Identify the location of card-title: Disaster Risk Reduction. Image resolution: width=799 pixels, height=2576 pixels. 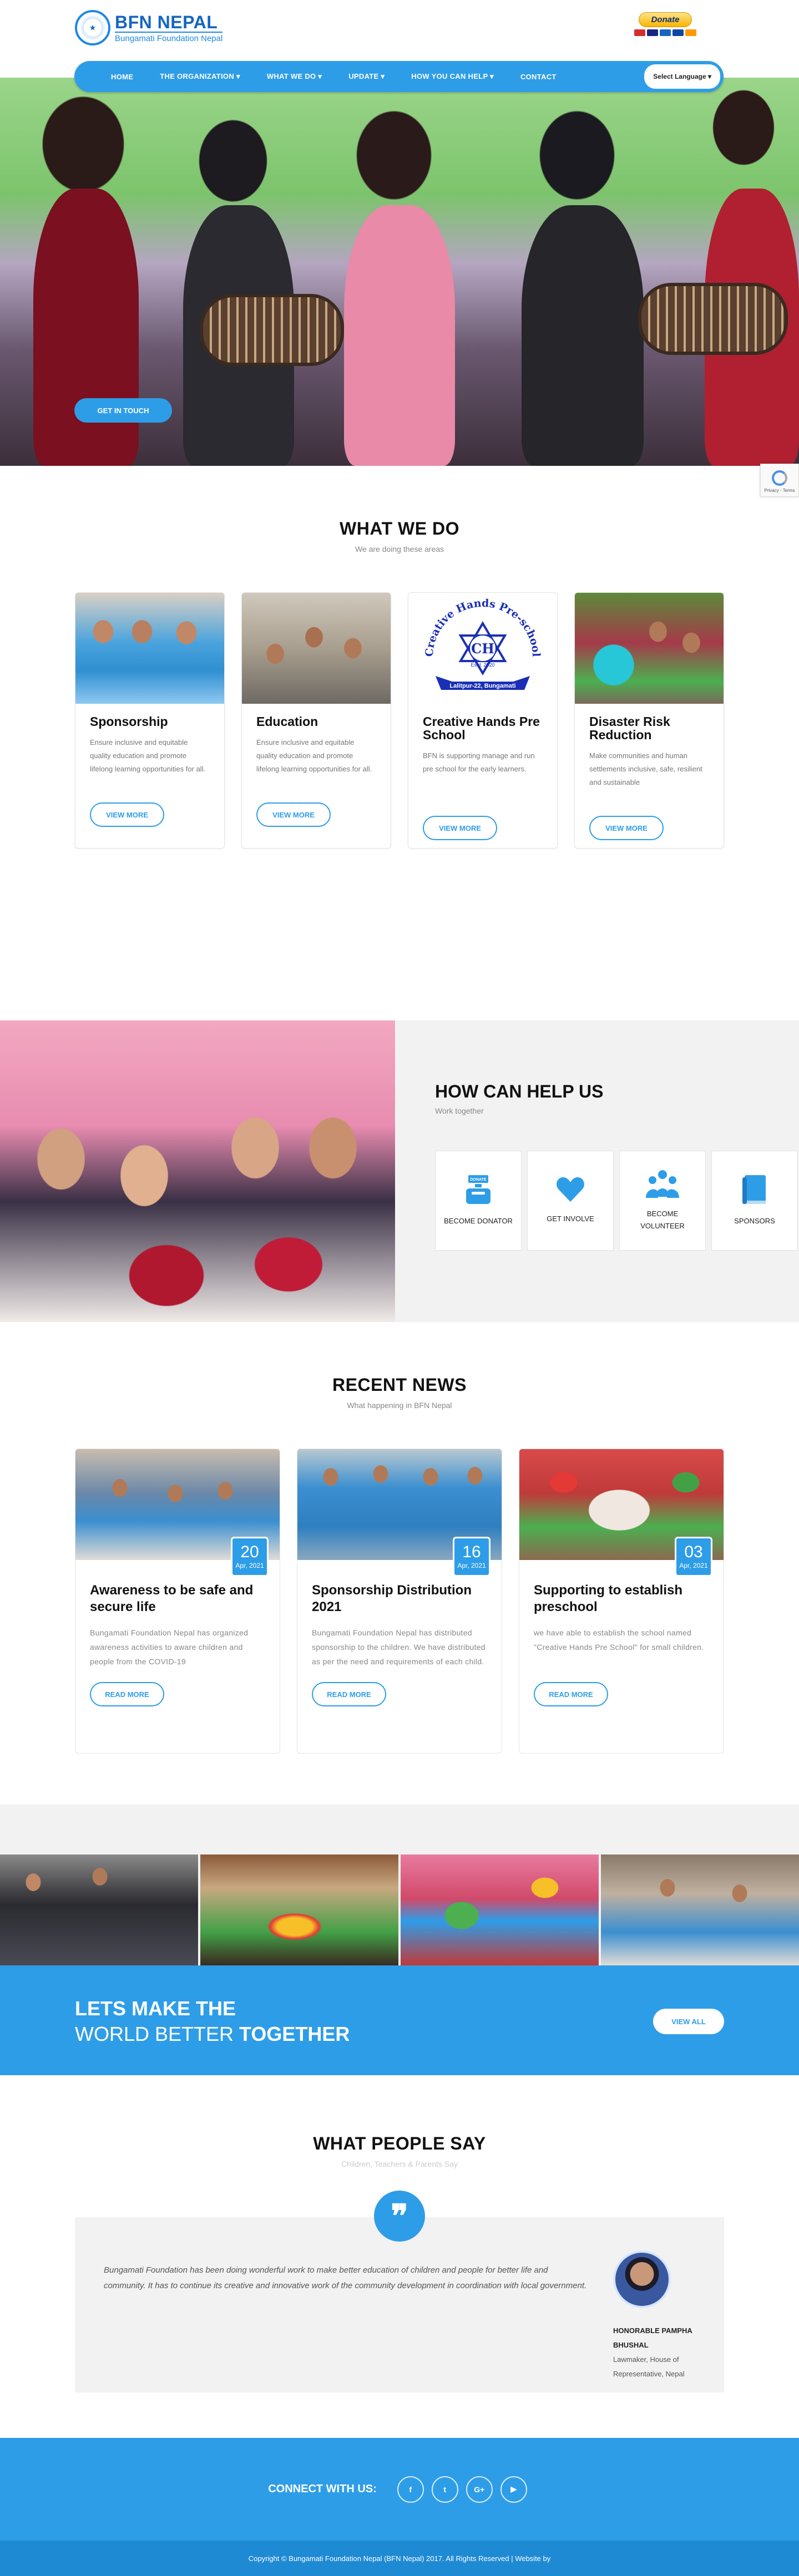
(629, 728).